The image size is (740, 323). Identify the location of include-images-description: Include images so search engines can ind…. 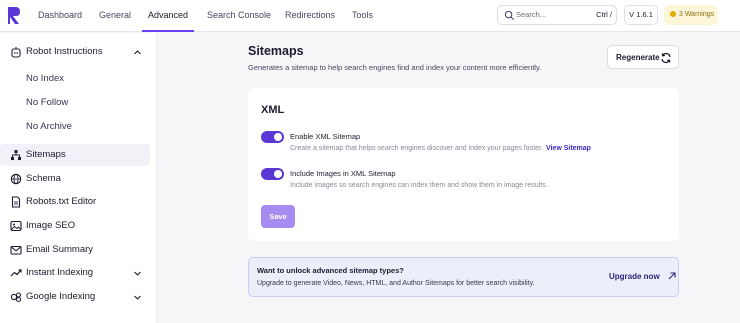
(419, 185).